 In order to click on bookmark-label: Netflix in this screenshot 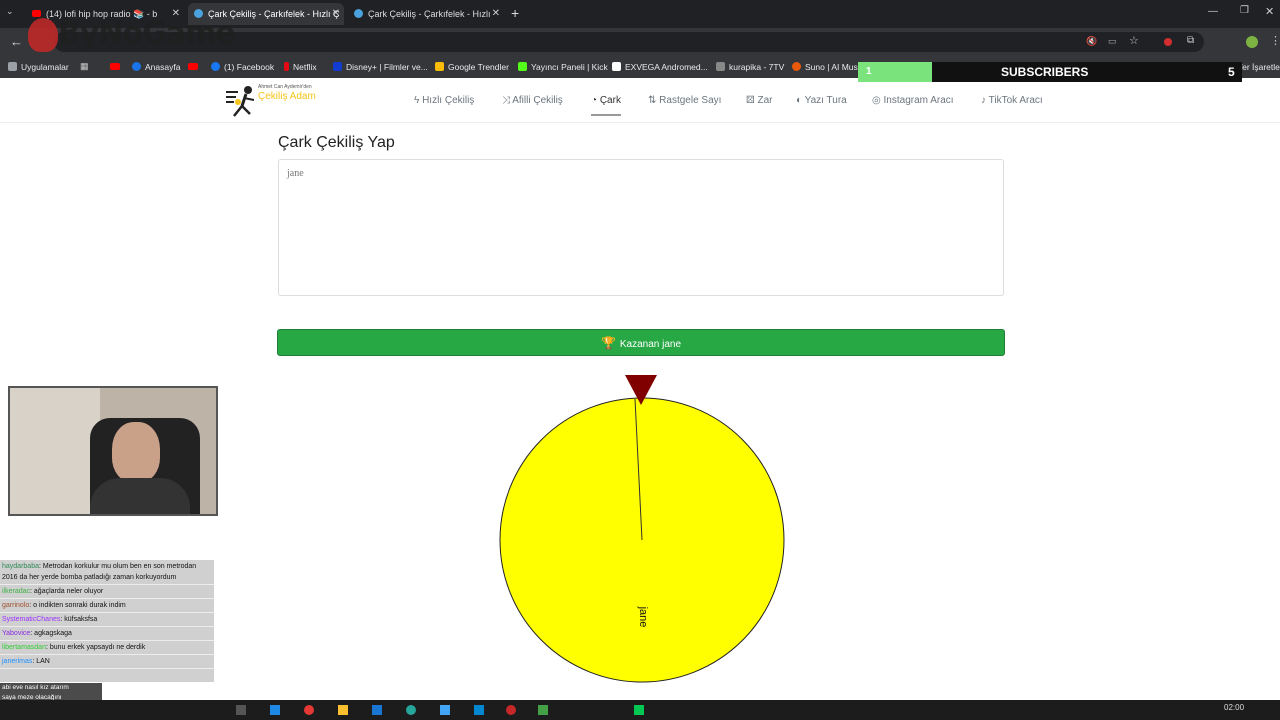, I will do `click(305, 67)`.